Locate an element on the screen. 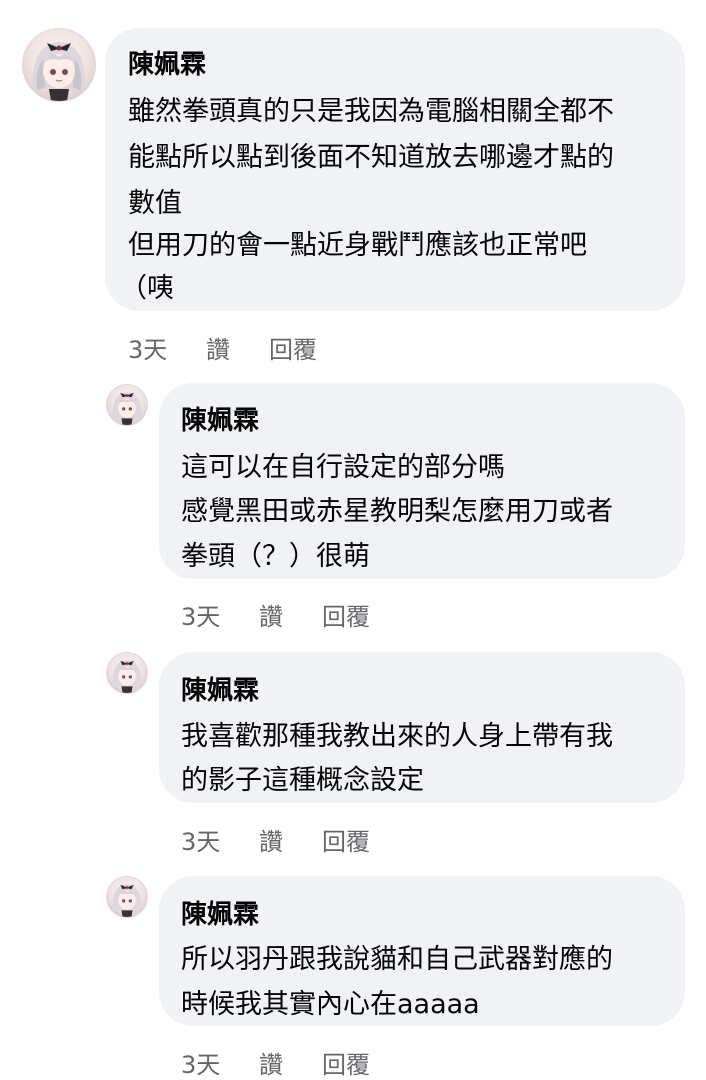  comment-text-line: 拳頭（？）很萌 is located at coordinates (275, 556).